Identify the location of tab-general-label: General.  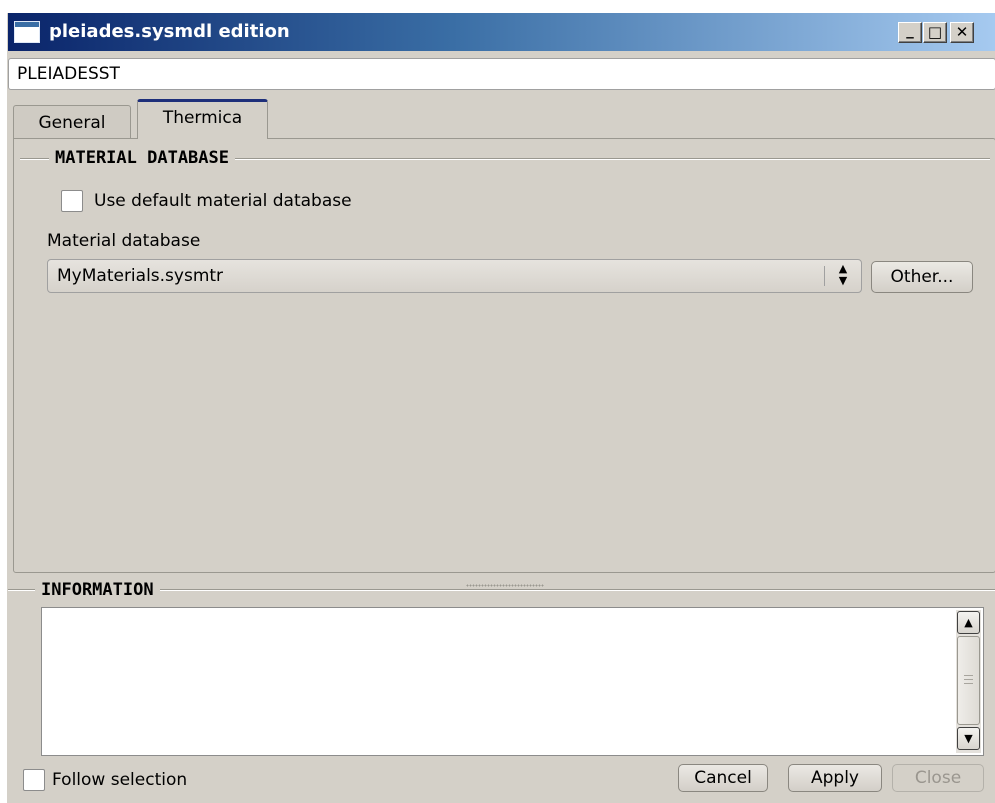
(72, 123).